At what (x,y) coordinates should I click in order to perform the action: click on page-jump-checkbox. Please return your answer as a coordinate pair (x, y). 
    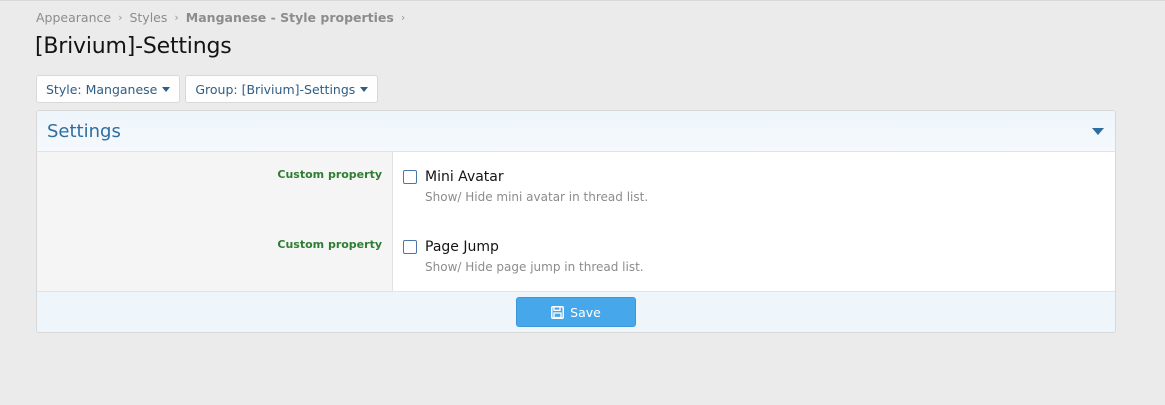
    Looking at the image, I should click on (410, 247).